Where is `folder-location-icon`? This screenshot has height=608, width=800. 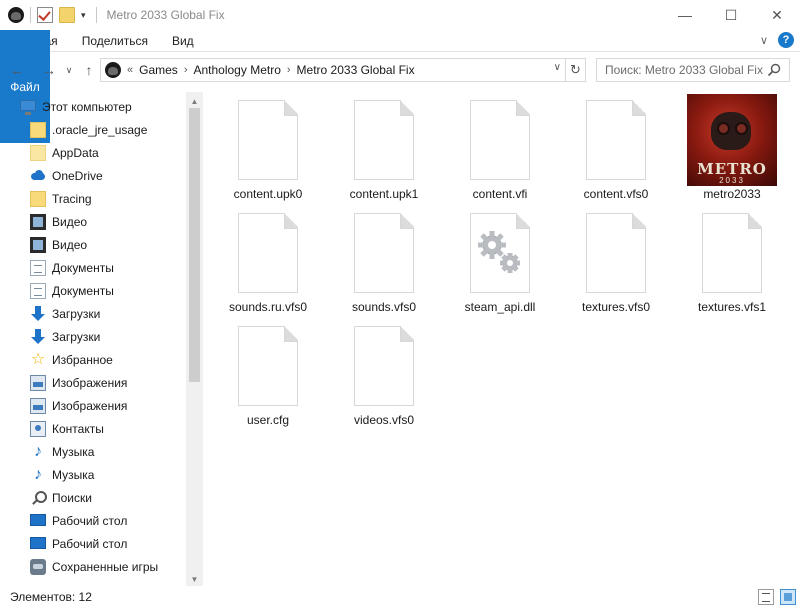 folder-location-icon is located at coordinates (113, 70).